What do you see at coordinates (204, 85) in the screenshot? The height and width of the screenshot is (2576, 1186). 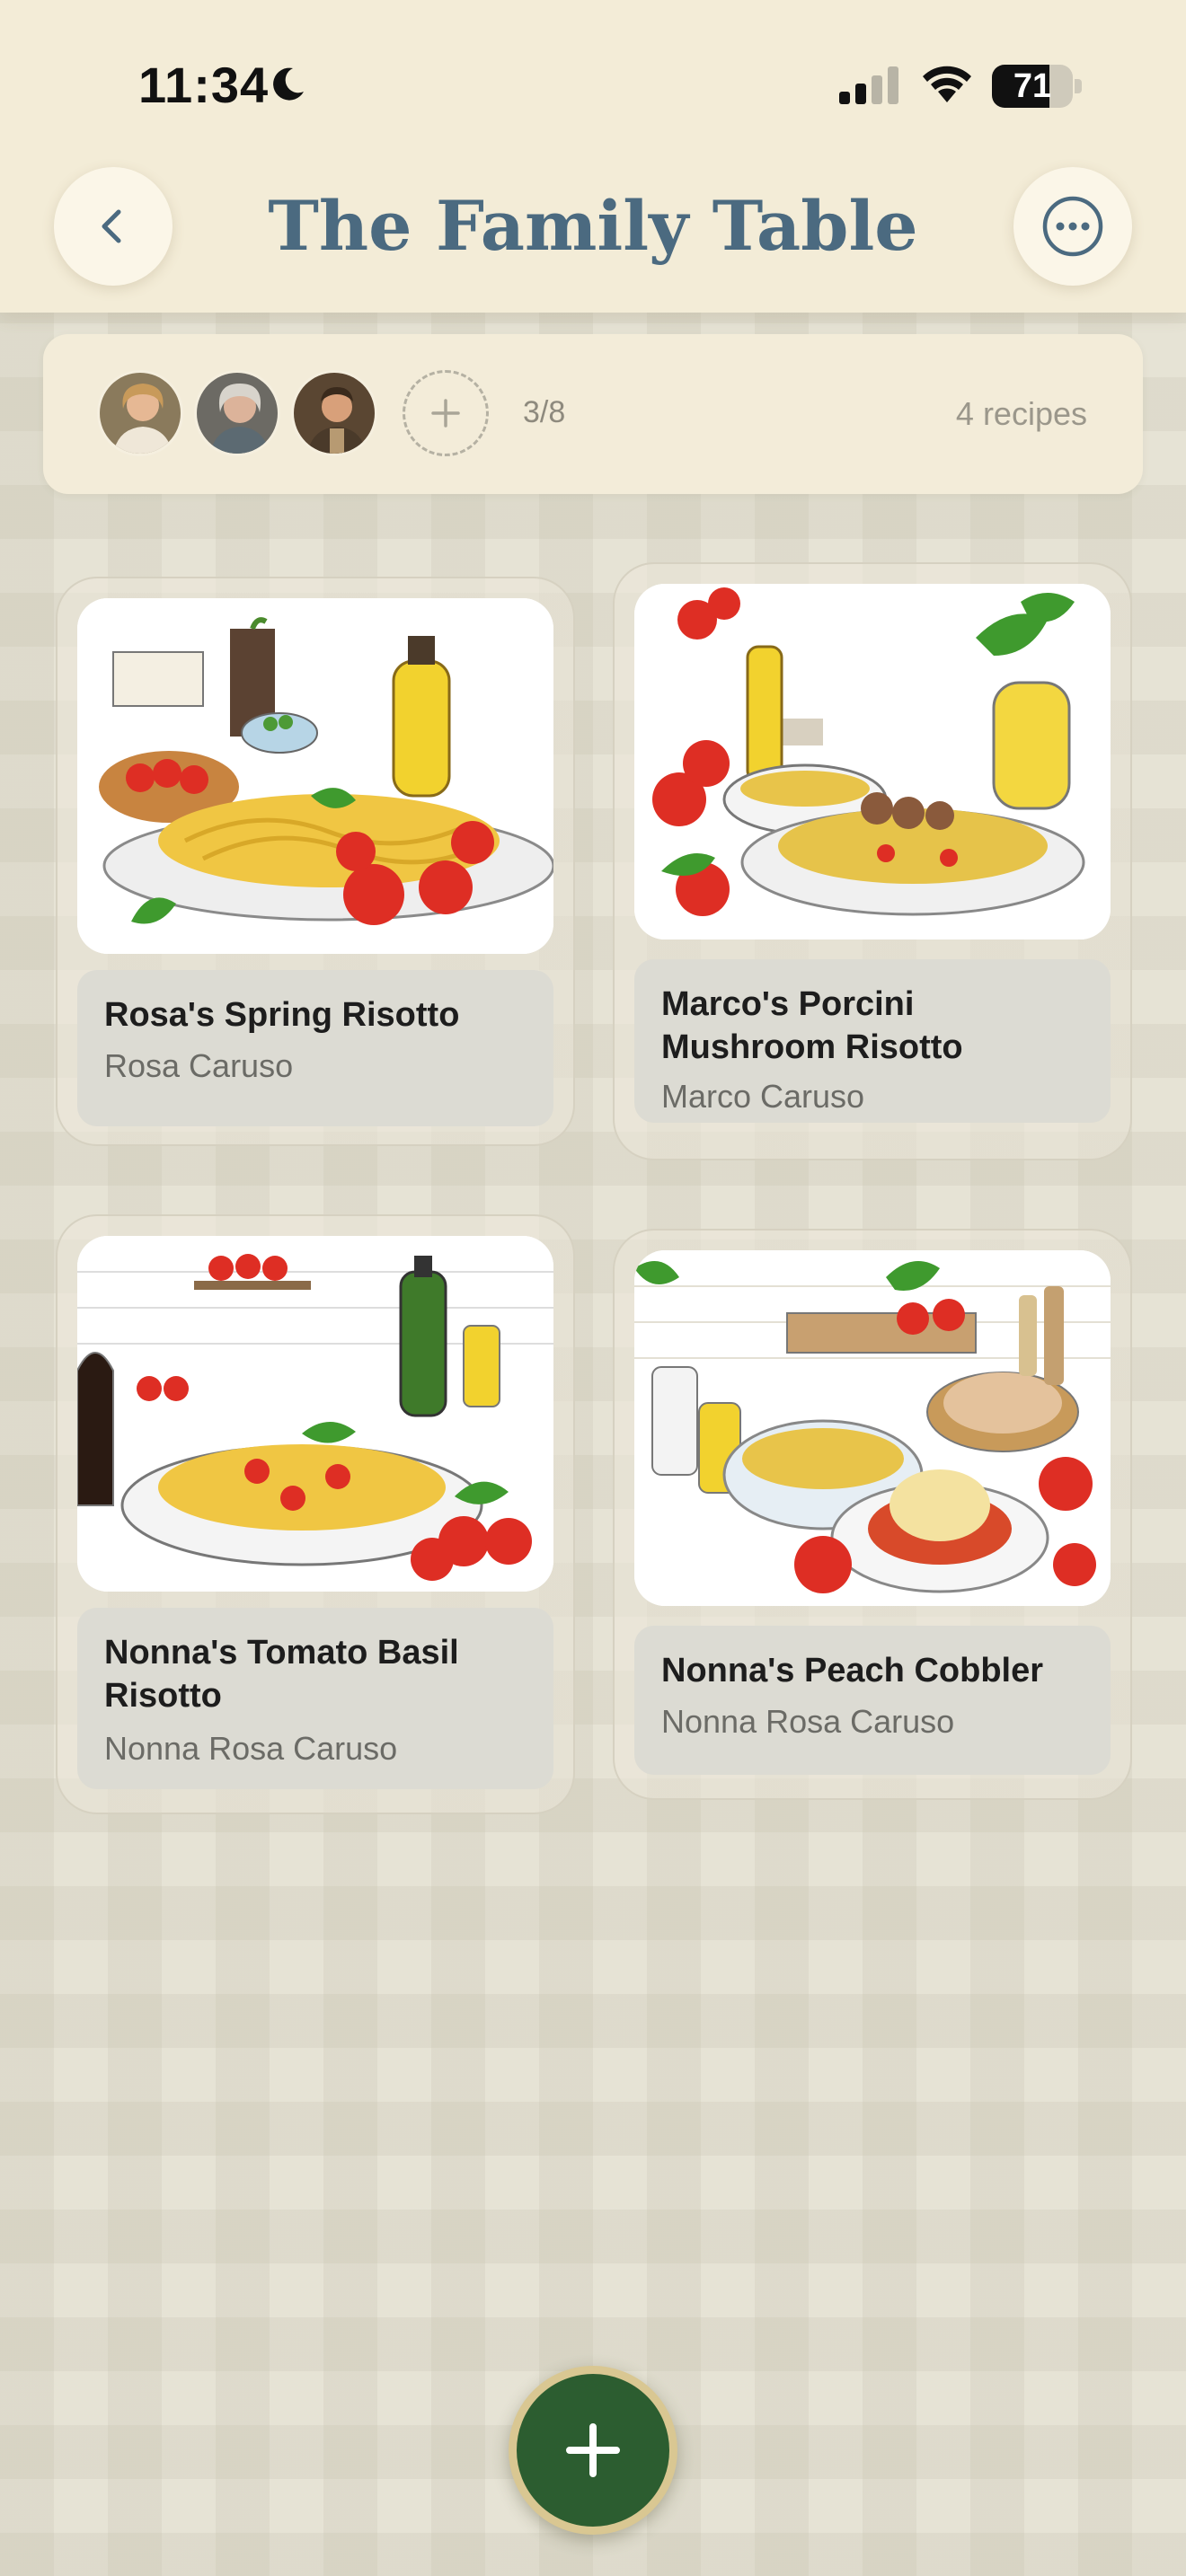 I see `status-time: 11:34` at bounding box center [204, 85].